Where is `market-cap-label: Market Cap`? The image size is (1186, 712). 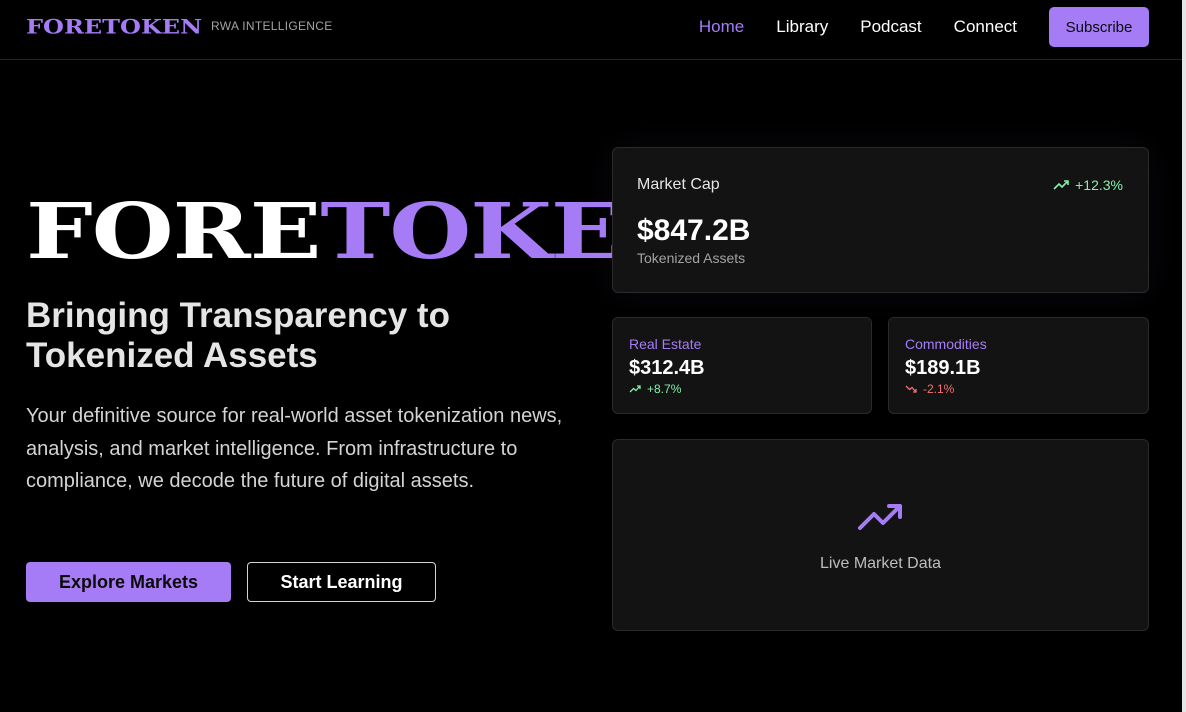
market-cap-label: Market Cap is located at coordinates (678, 184).